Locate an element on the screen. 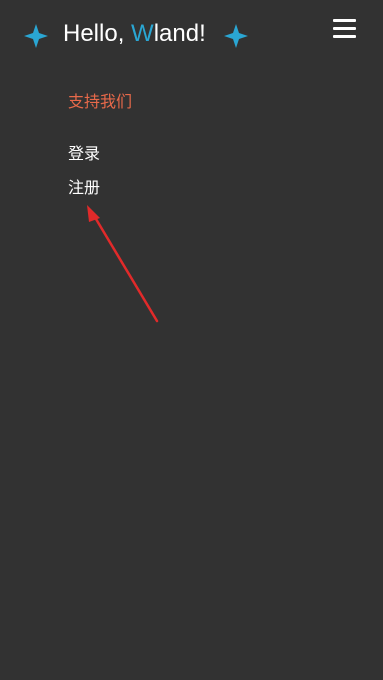 The height and width of the screenshot is (680, 383). support-us-link: 支持我们 is located at coordinates (100, 102).